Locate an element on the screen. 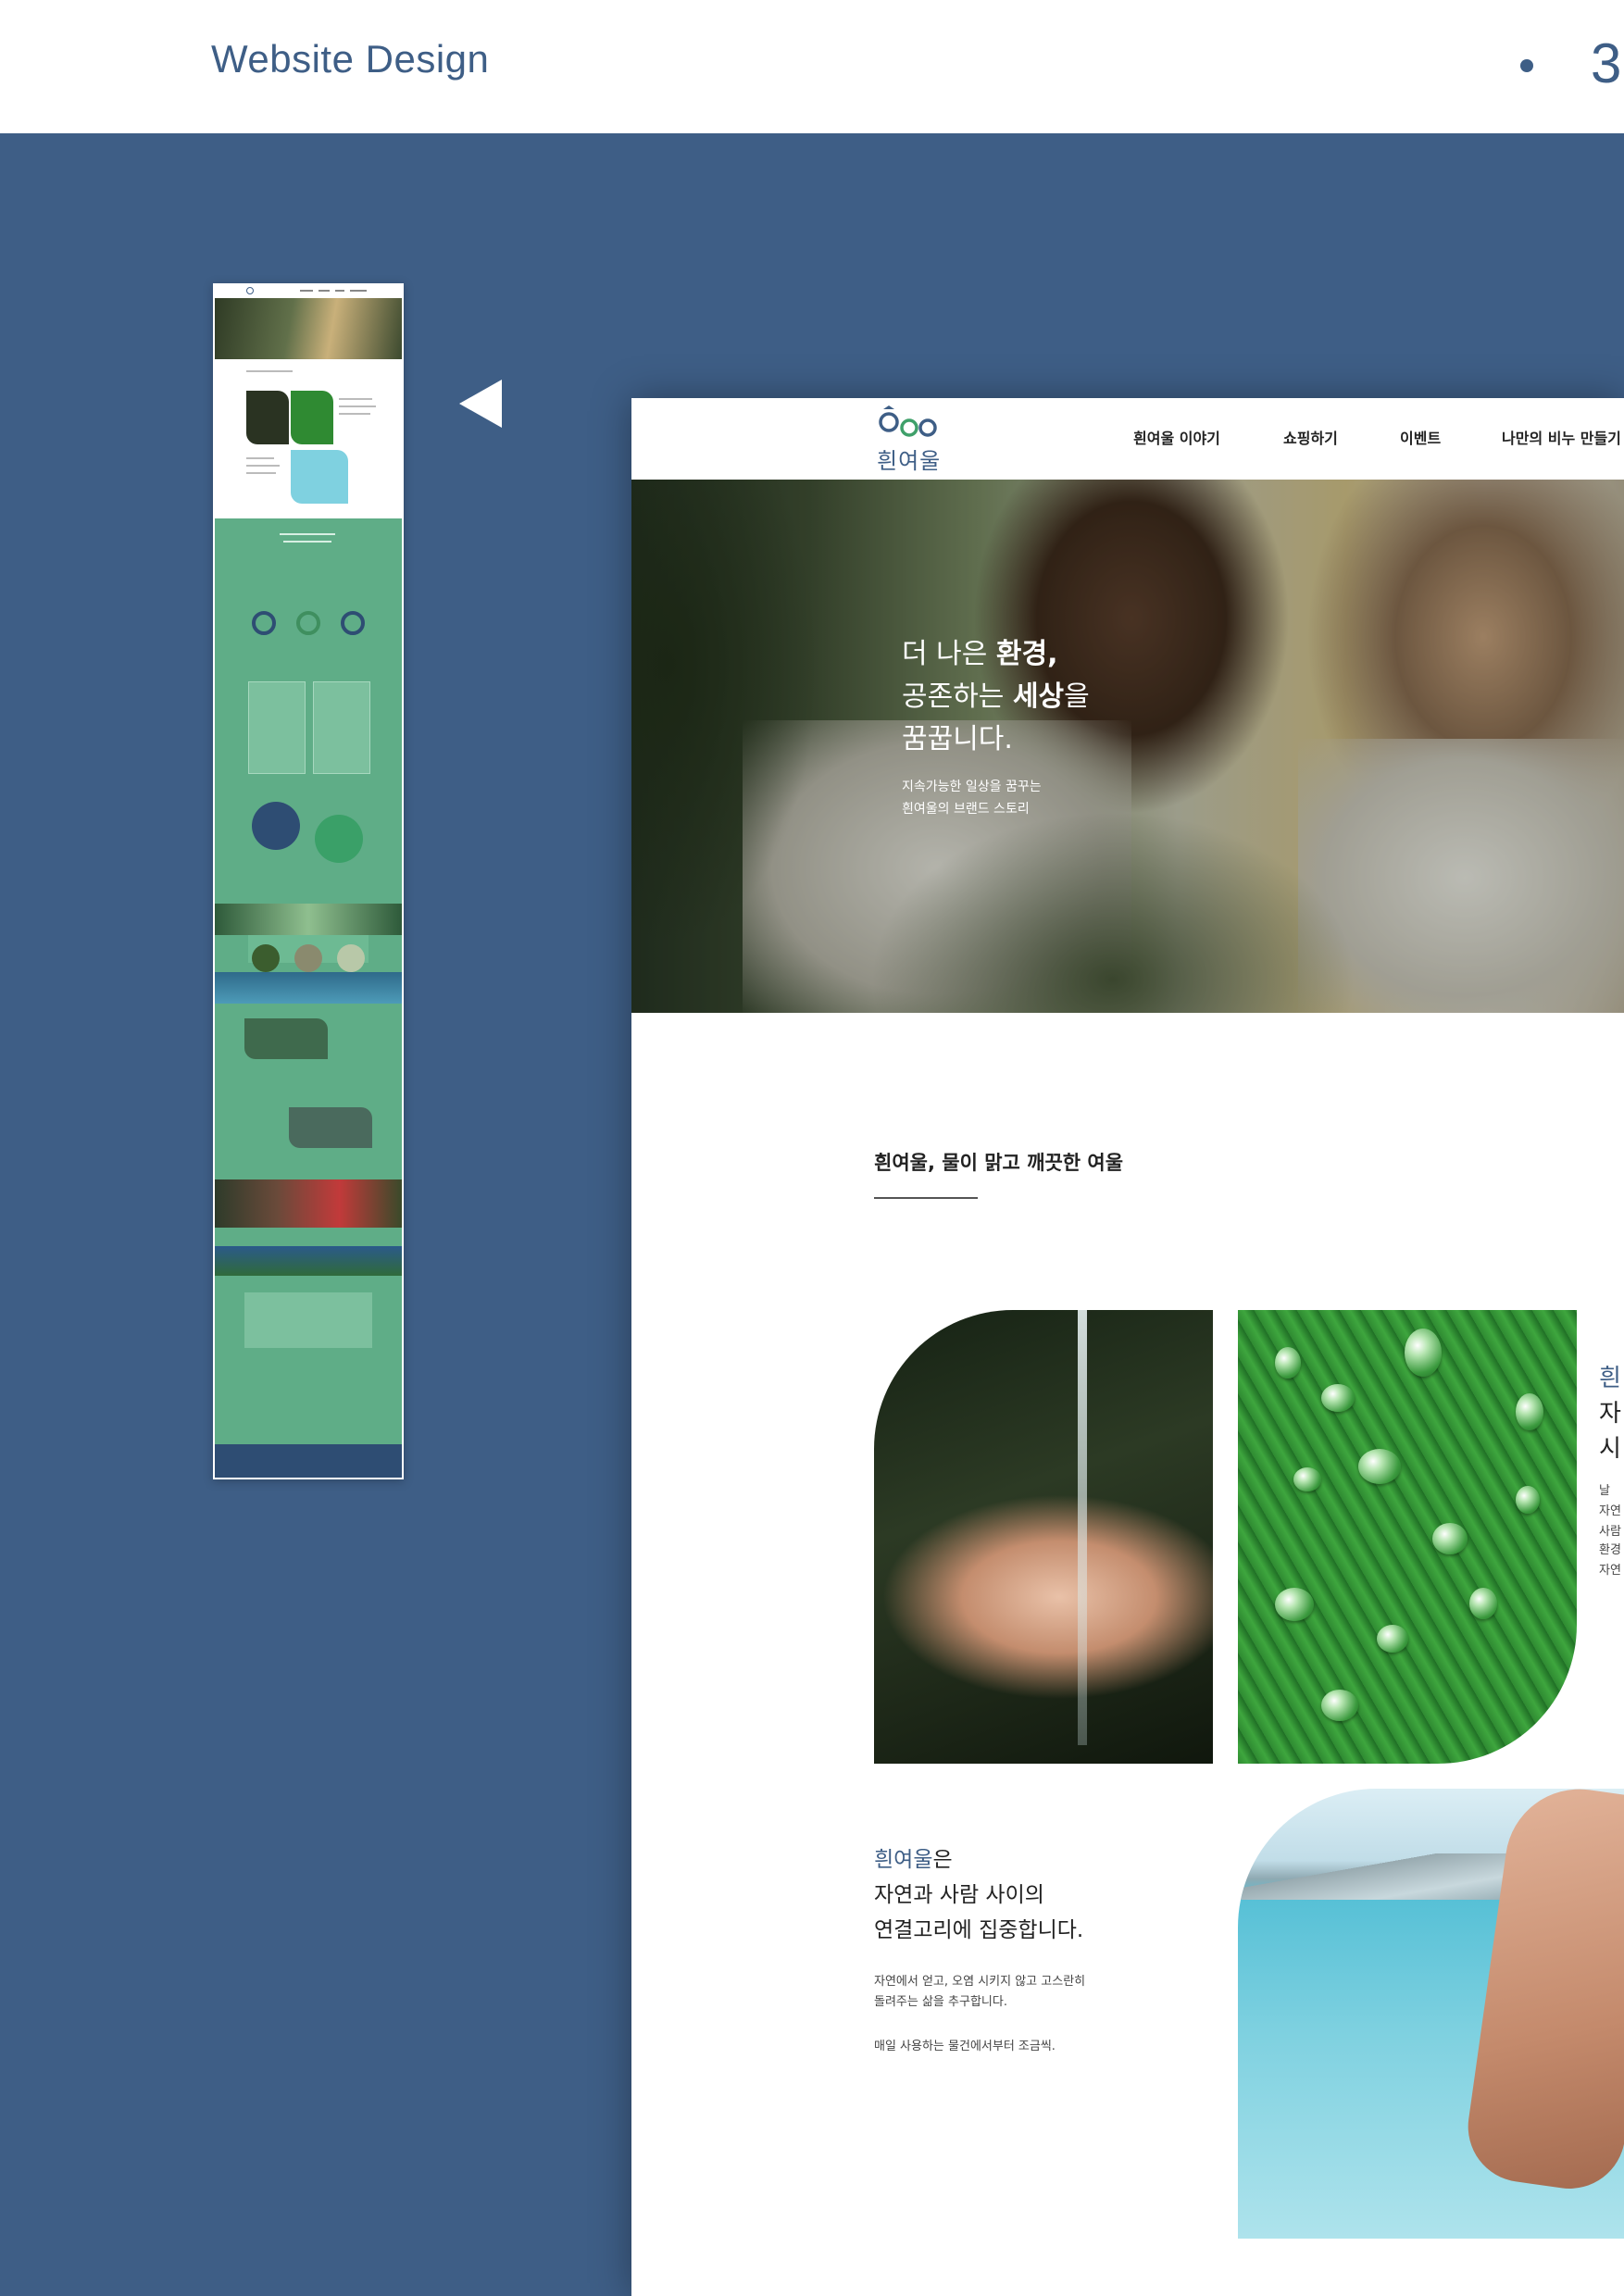 The width and height of the screenshot is (1624, 2296). nav-item-make-soap: 나만의 비누 만들기 is located at coordinates (1561, 437).